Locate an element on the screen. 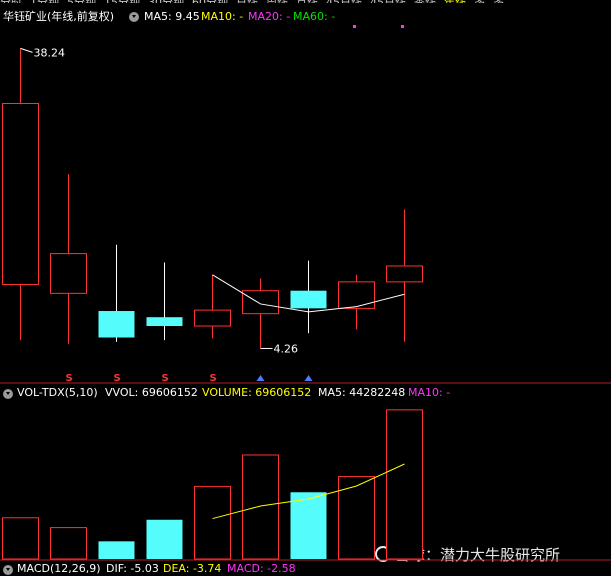  low-price-label: 4.26 is located at coordinates (286, 348).